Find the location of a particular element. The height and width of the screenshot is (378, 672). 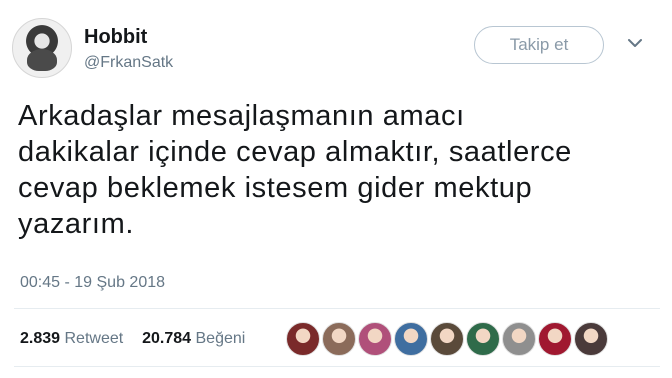

user-handle: @FrkanSatk is located at coordinates (128, 63).